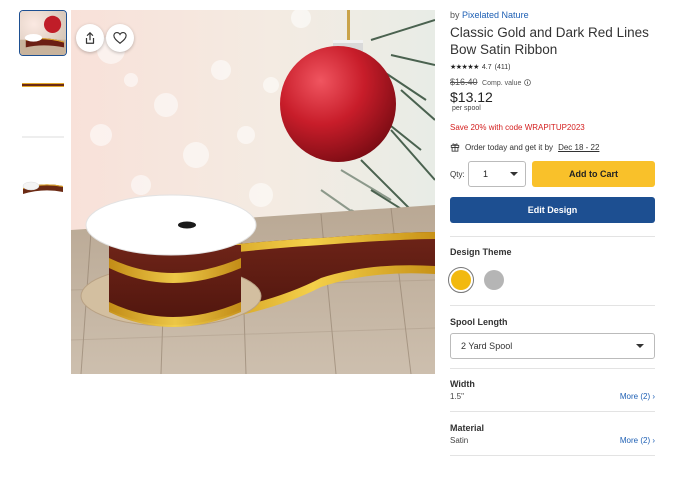  I want to click on rating-row: ★★★★★ 4.7 (411), so click(552, 67).